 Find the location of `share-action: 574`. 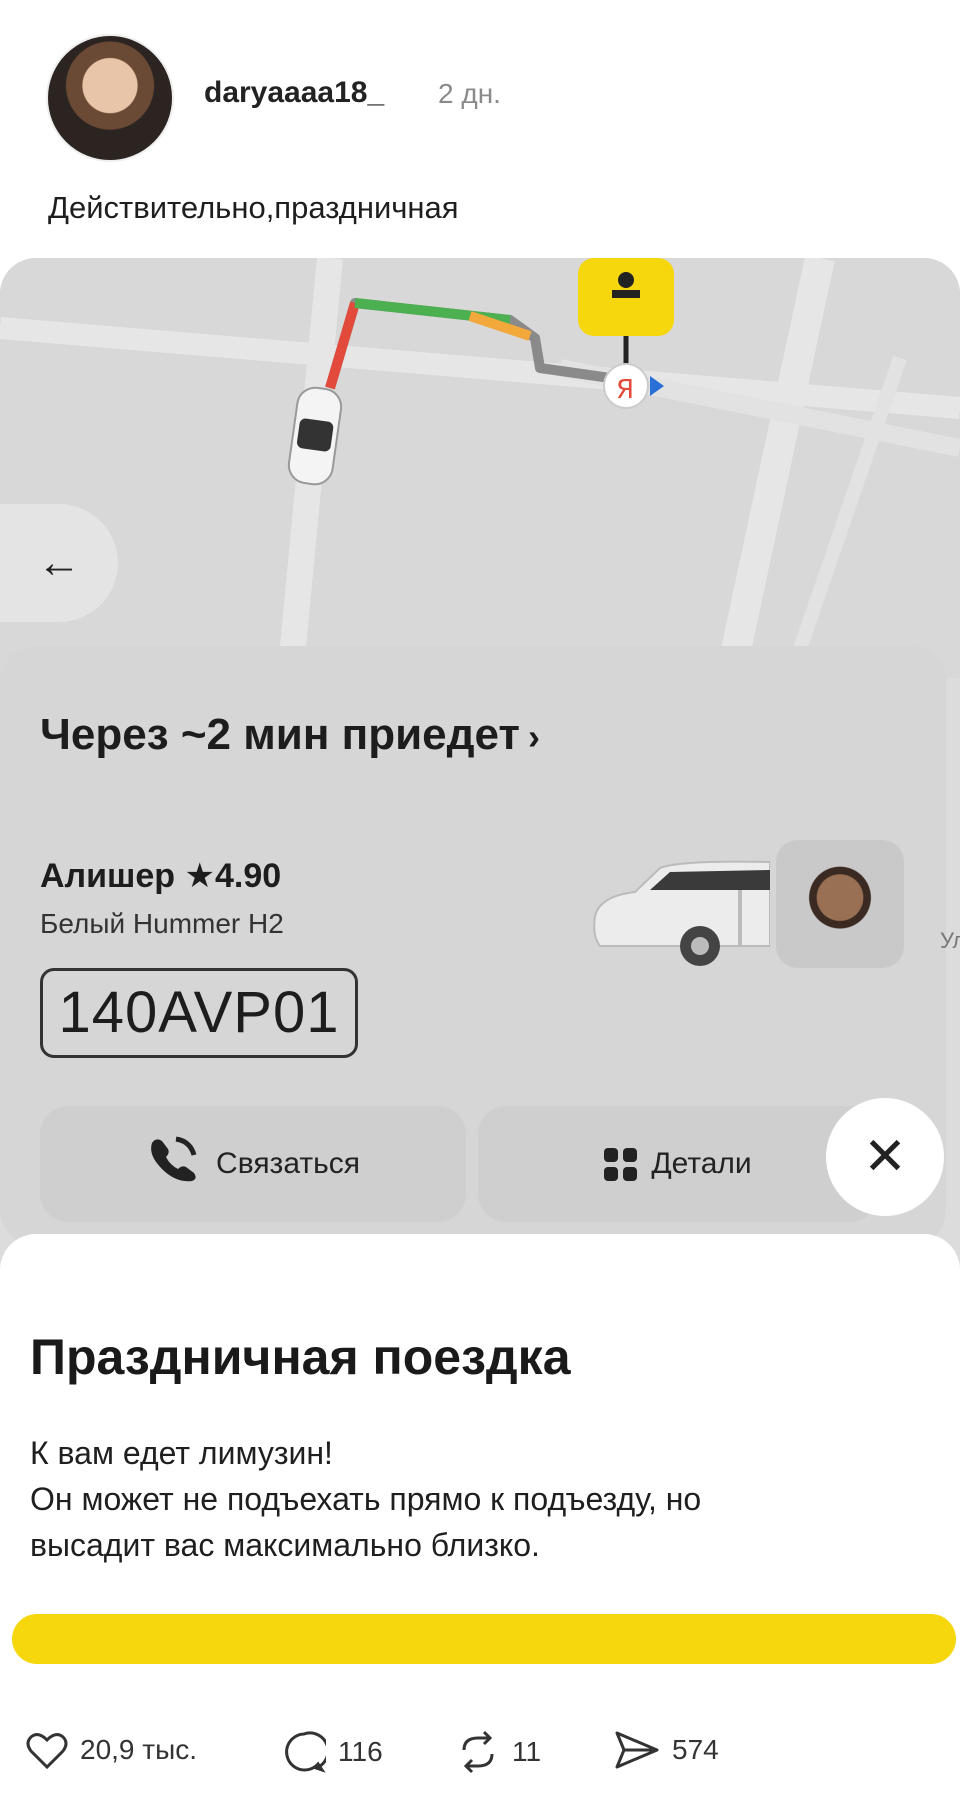

share-action: 574 is located at coordinates (666, 1750).